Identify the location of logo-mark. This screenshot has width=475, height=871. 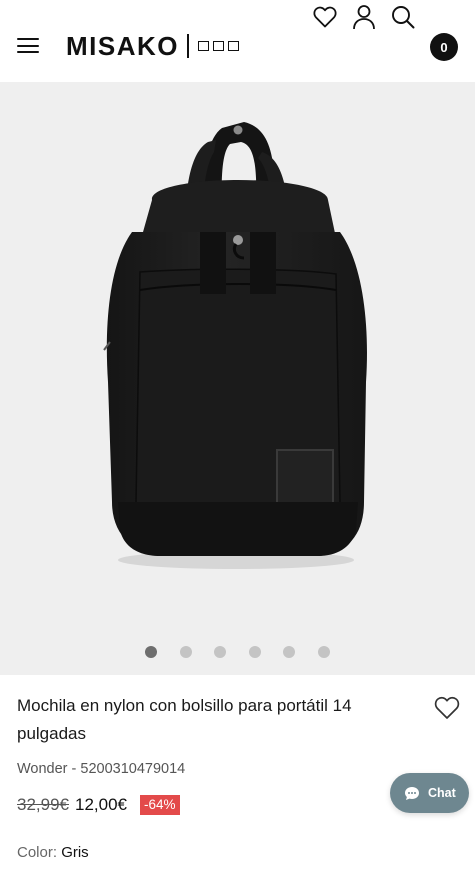
(218, 46).